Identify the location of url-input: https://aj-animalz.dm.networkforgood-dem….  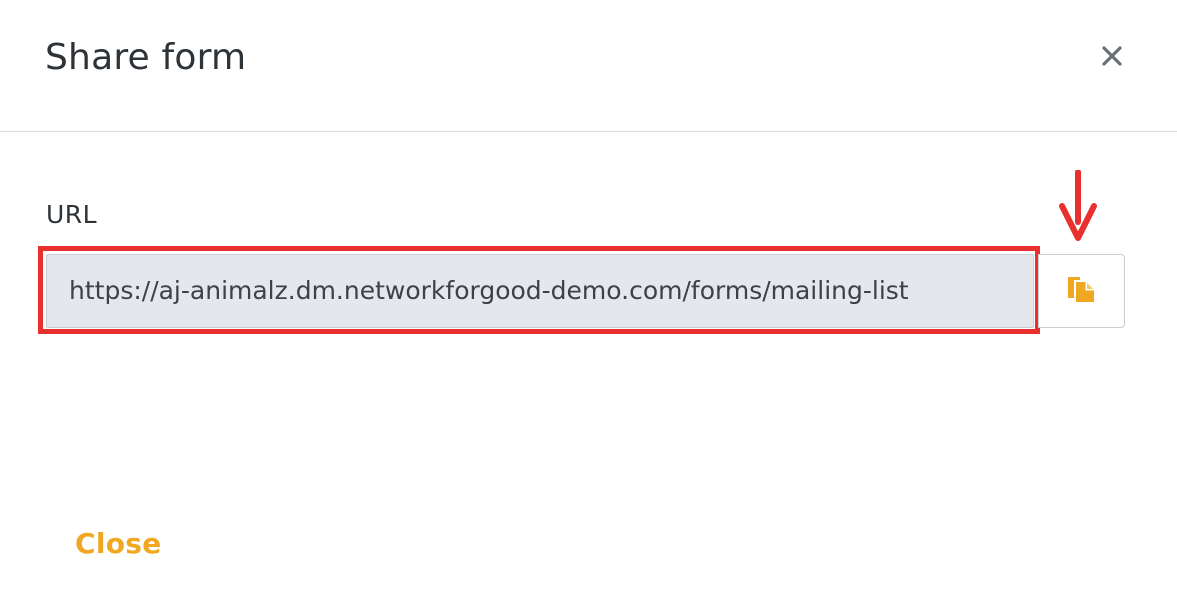
(540, 291).